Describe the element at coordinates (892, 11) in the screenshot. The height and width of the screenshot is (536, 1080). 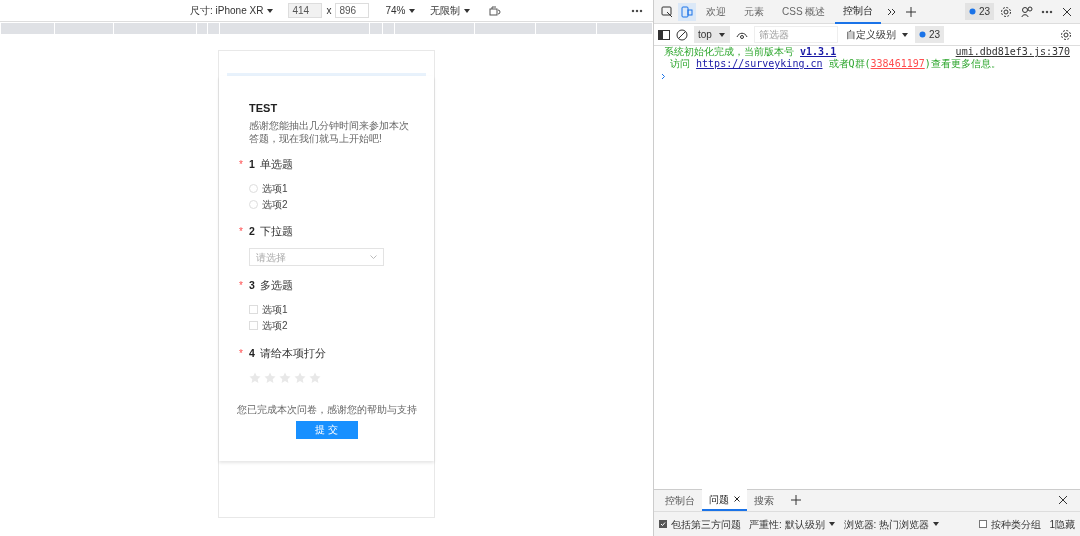
I see `more-tabs-icon` at that location.